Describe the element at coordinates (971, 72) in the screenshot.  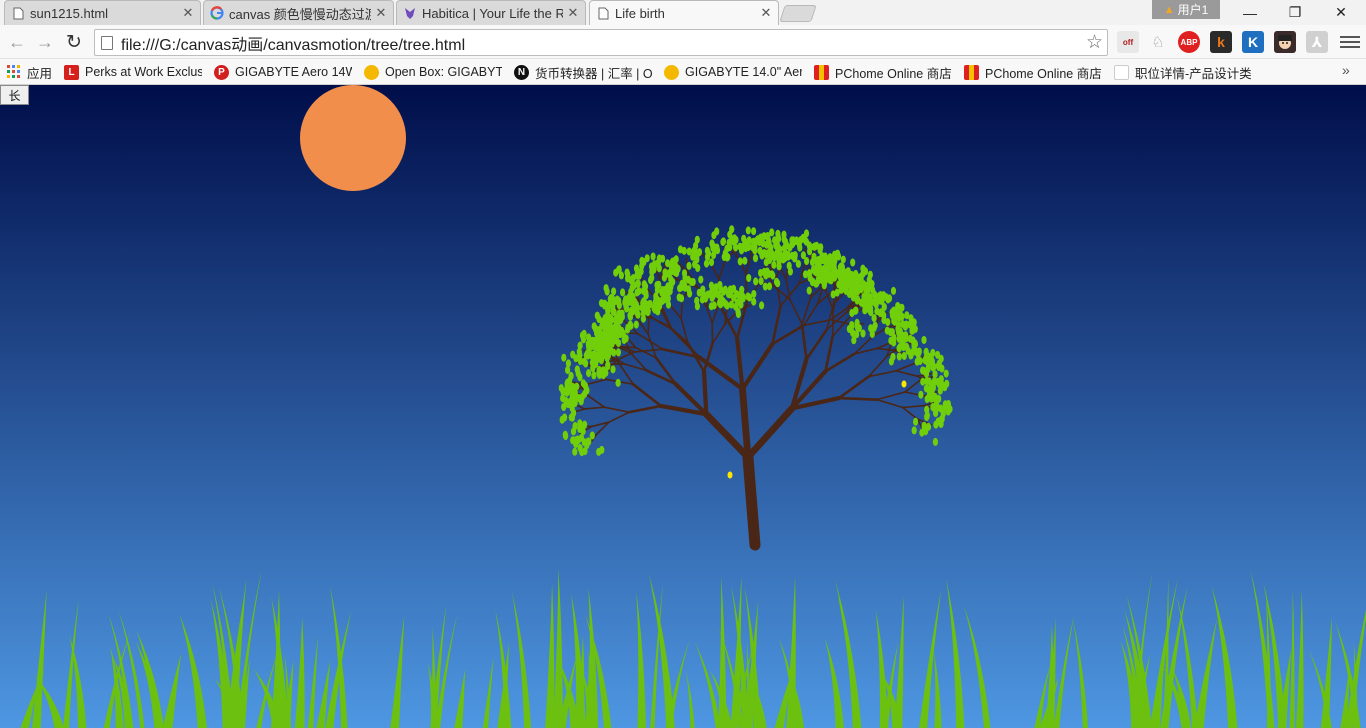
I see `pchome-icon` at that location.